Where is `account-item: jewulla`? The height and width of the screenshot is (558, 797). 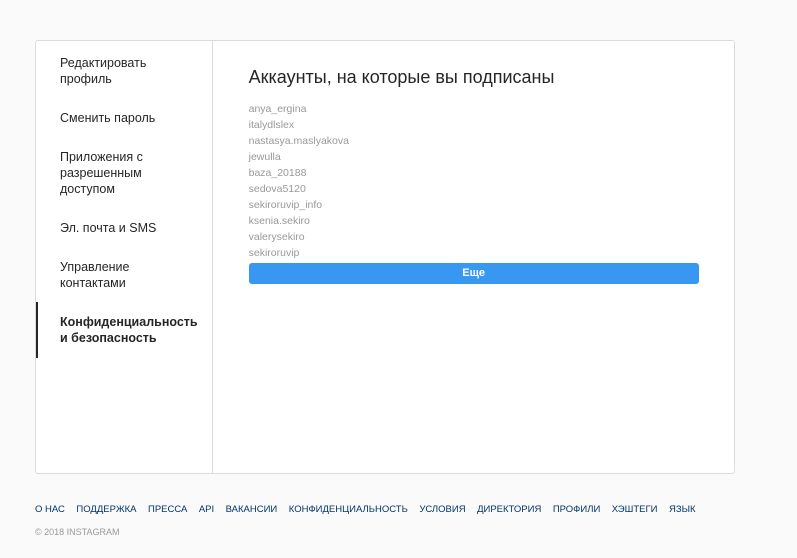 account-item: jewulla is located at coordinates (474, 157).